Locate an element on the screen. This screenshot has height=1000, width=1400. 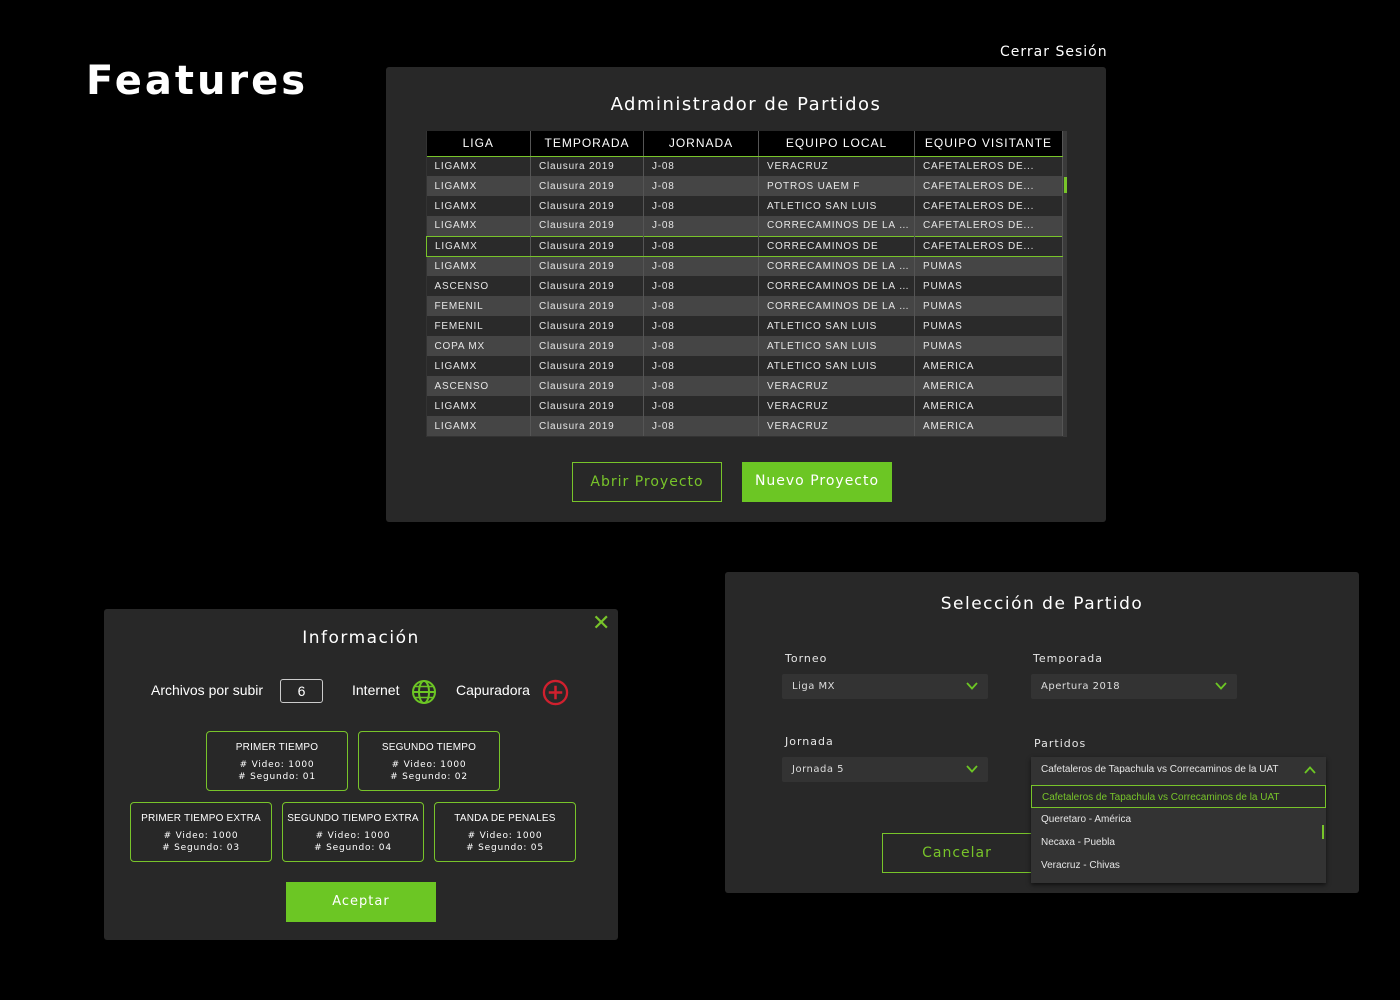
logout-link: Cerrar Sesión is located at coordinates (1054, 52).